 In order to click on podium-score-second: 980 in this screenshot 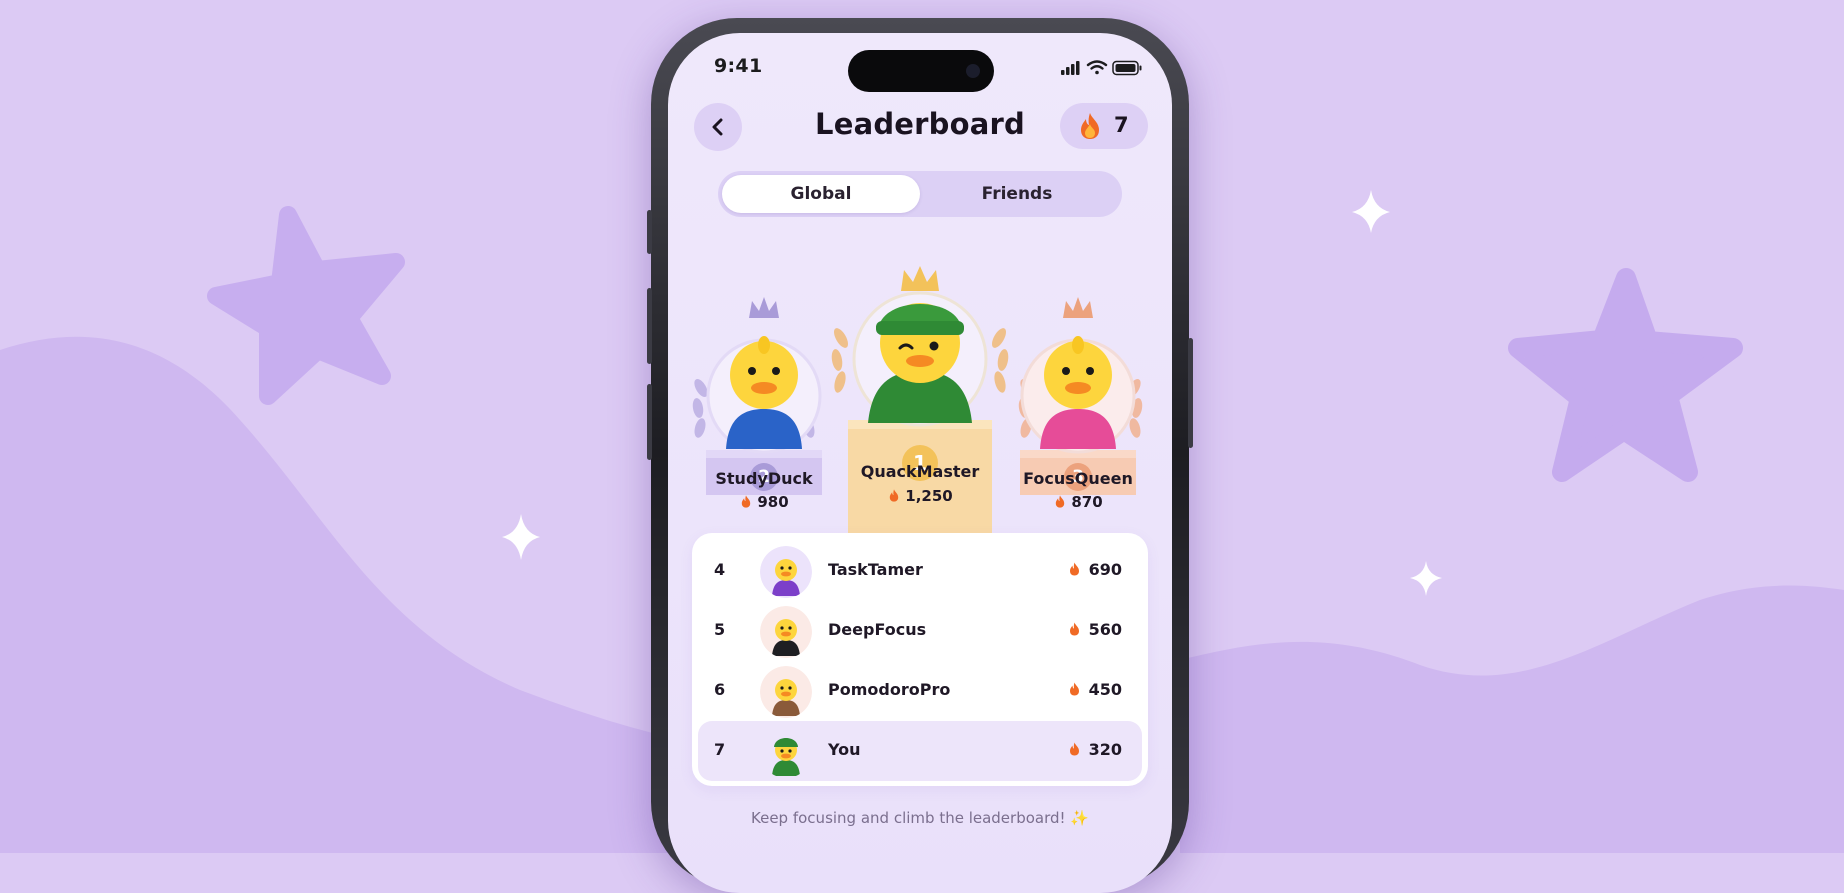, I will do `click(764, 502)`.